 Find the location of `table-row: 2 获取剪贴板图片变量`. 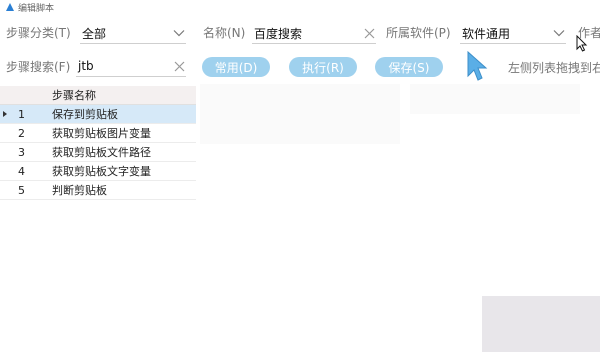

table-row: 2 获取剪贴板图片变量 is located at coordinates (98, 133).